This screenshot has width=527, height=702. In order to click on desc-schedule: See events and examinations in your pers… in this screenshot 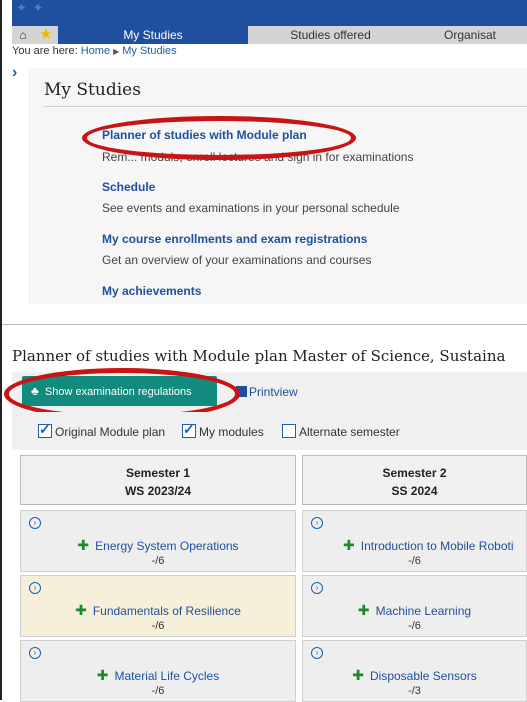, I will do `click(251, 208)`.